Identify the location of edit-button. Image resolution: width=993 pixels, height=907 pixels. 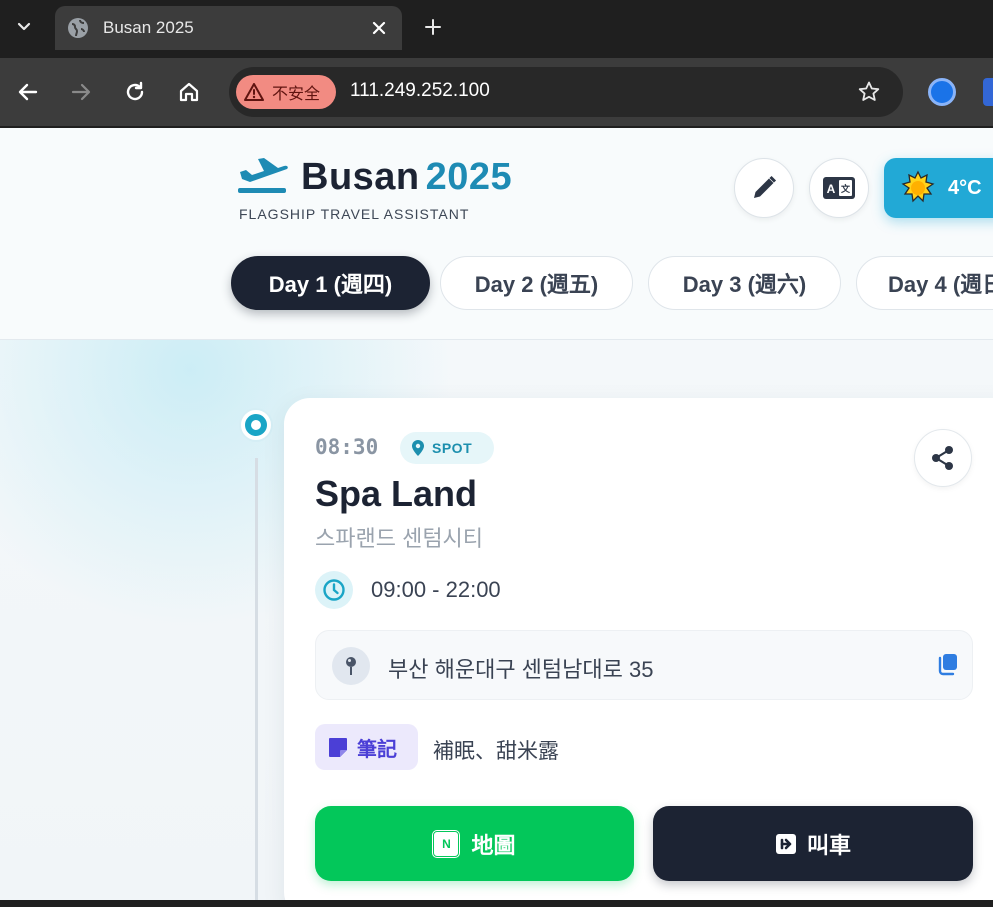
(764, 188).